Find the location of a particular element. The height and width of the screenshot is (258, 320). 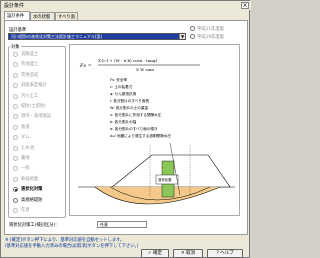

close-button: × is located at coordinates (245, 5).